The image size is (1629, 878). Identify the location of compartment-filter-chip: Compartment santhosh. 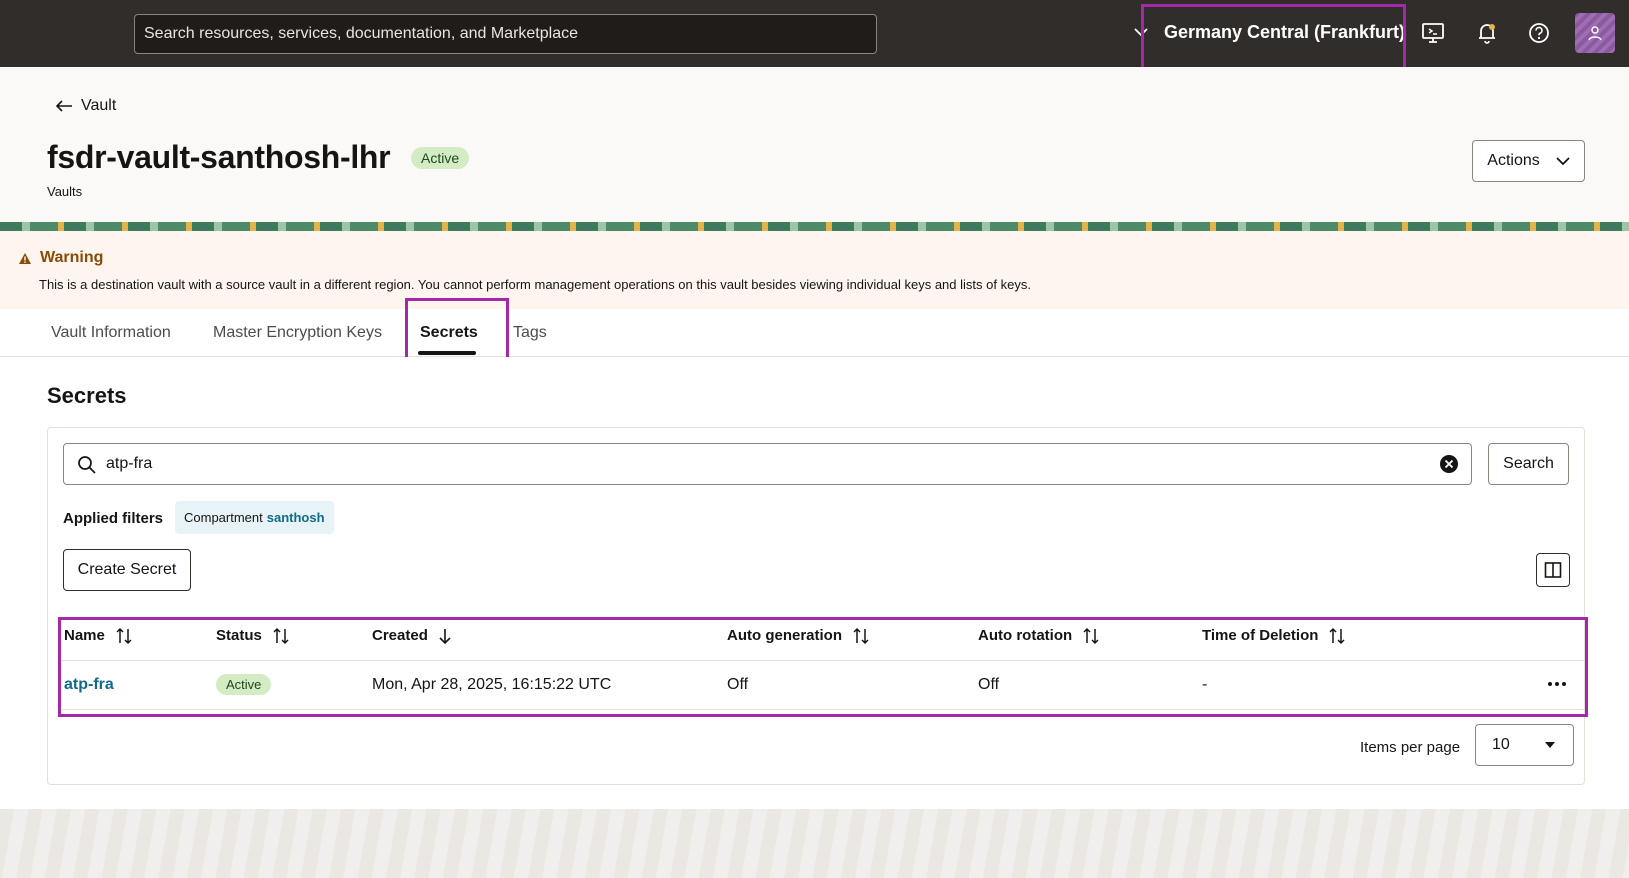
(254, 517).